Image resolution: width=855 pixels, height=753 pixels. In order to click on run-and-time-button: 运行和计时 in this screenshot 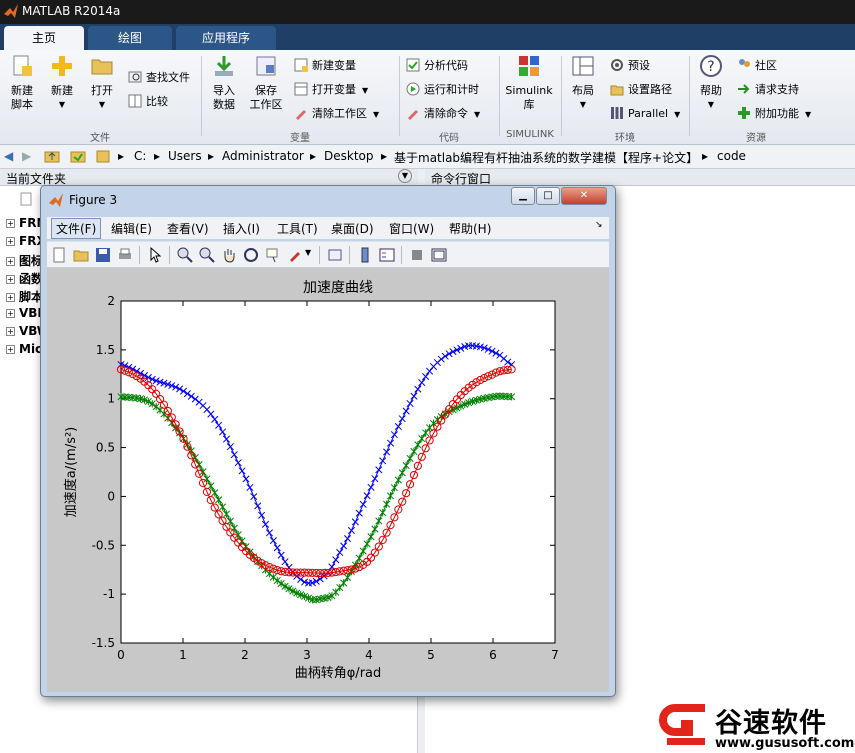, I will do `click(442, 90)`.